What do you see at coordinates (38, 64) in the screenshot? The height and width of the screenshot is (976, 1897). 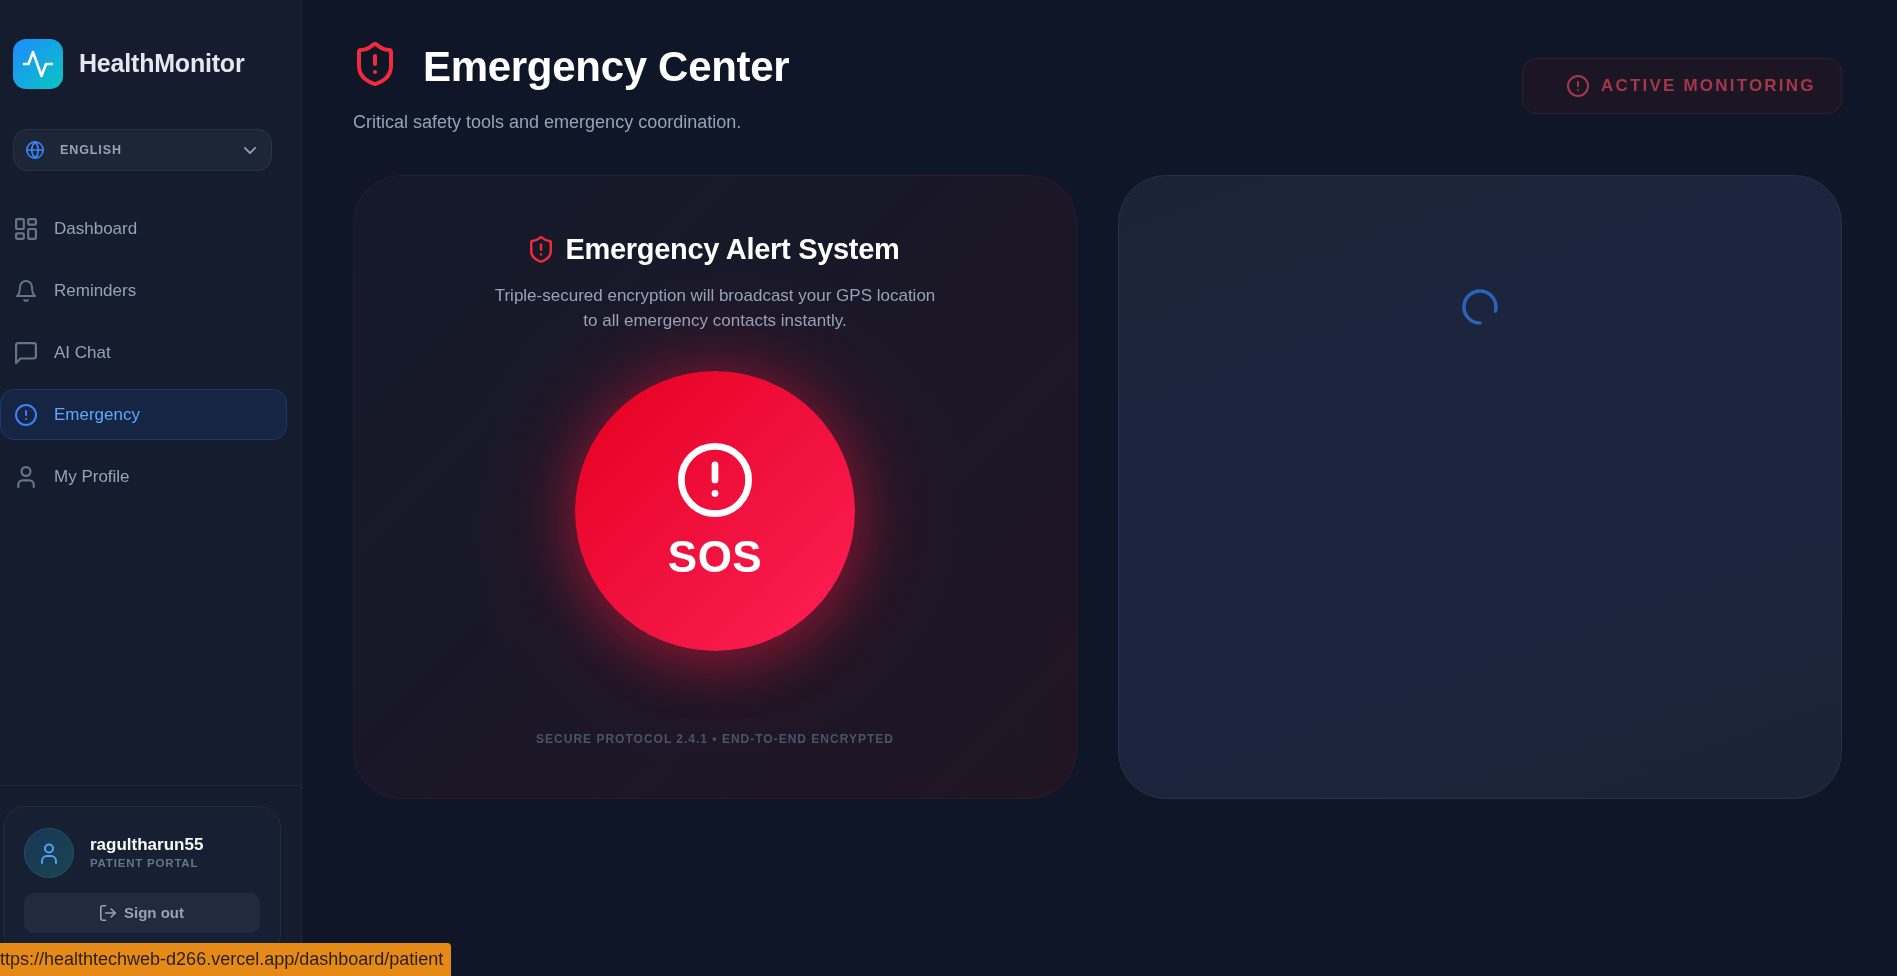 I see `pulse-logo-icon` at bounding box center [38, 64].